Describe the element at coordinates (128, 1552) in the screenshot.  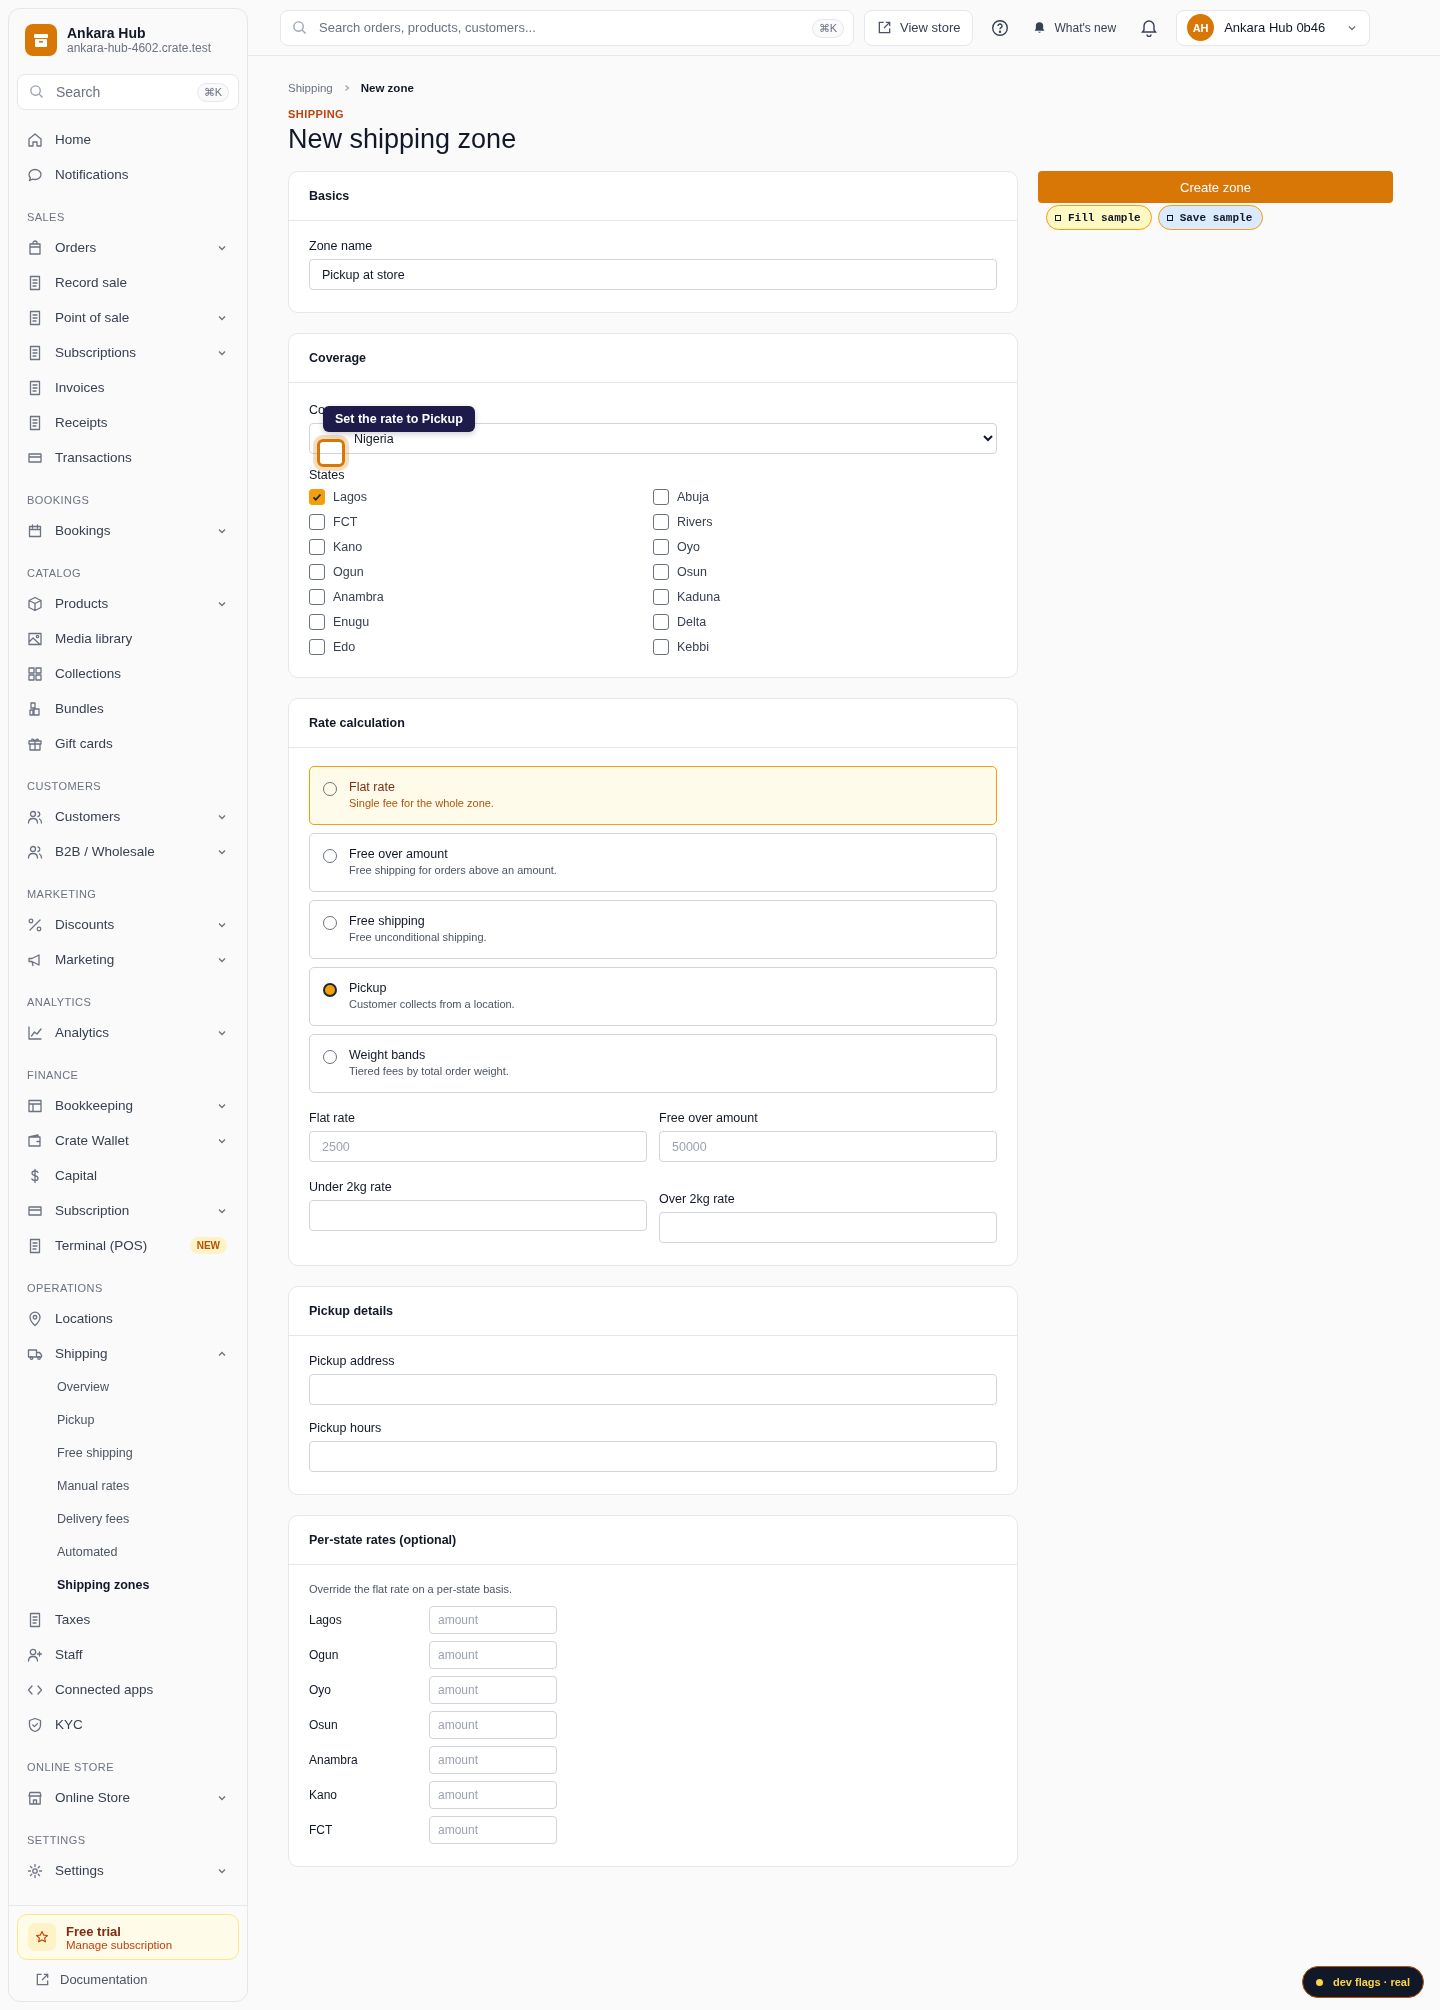
I see `nav-subitem: Automated` at that location.